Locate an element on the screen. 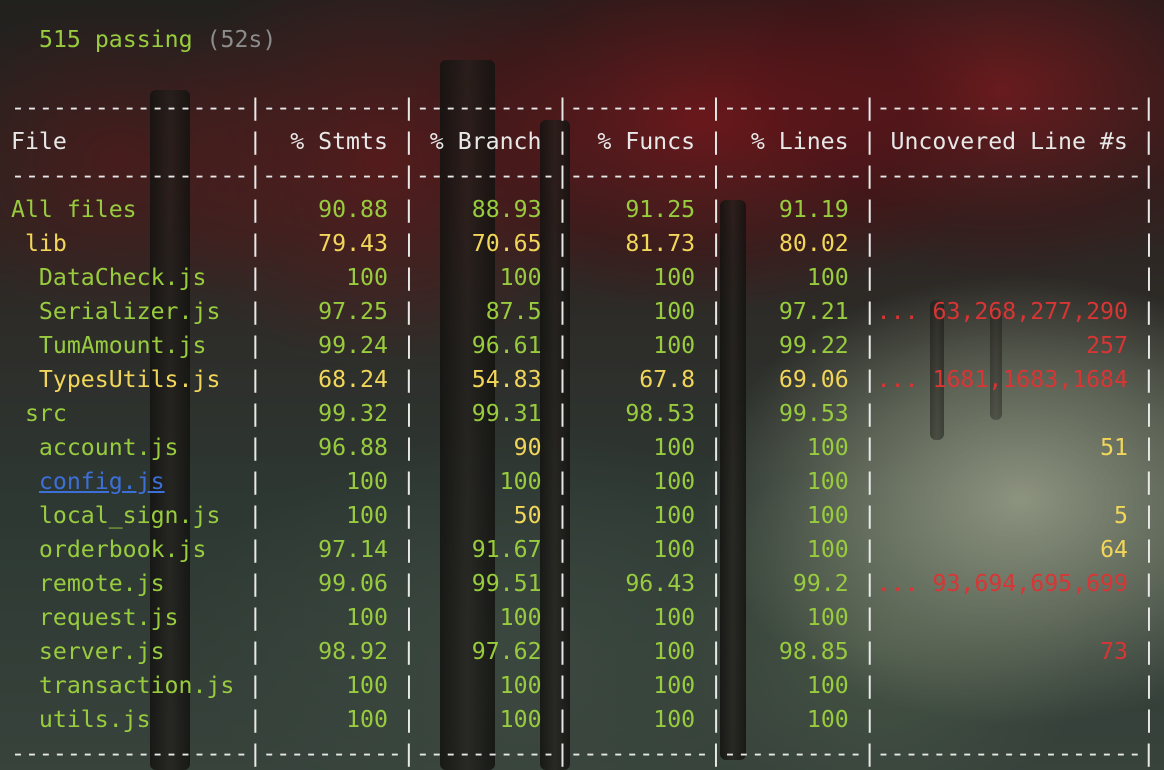  branch-percent: 99.51 is located at coordinates (506, 583).